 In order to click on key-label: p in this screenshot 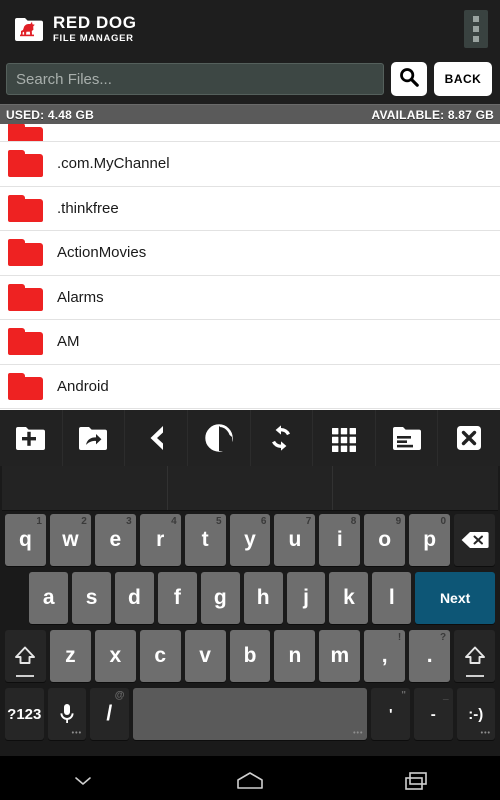, I will do `click(430, 539)`.